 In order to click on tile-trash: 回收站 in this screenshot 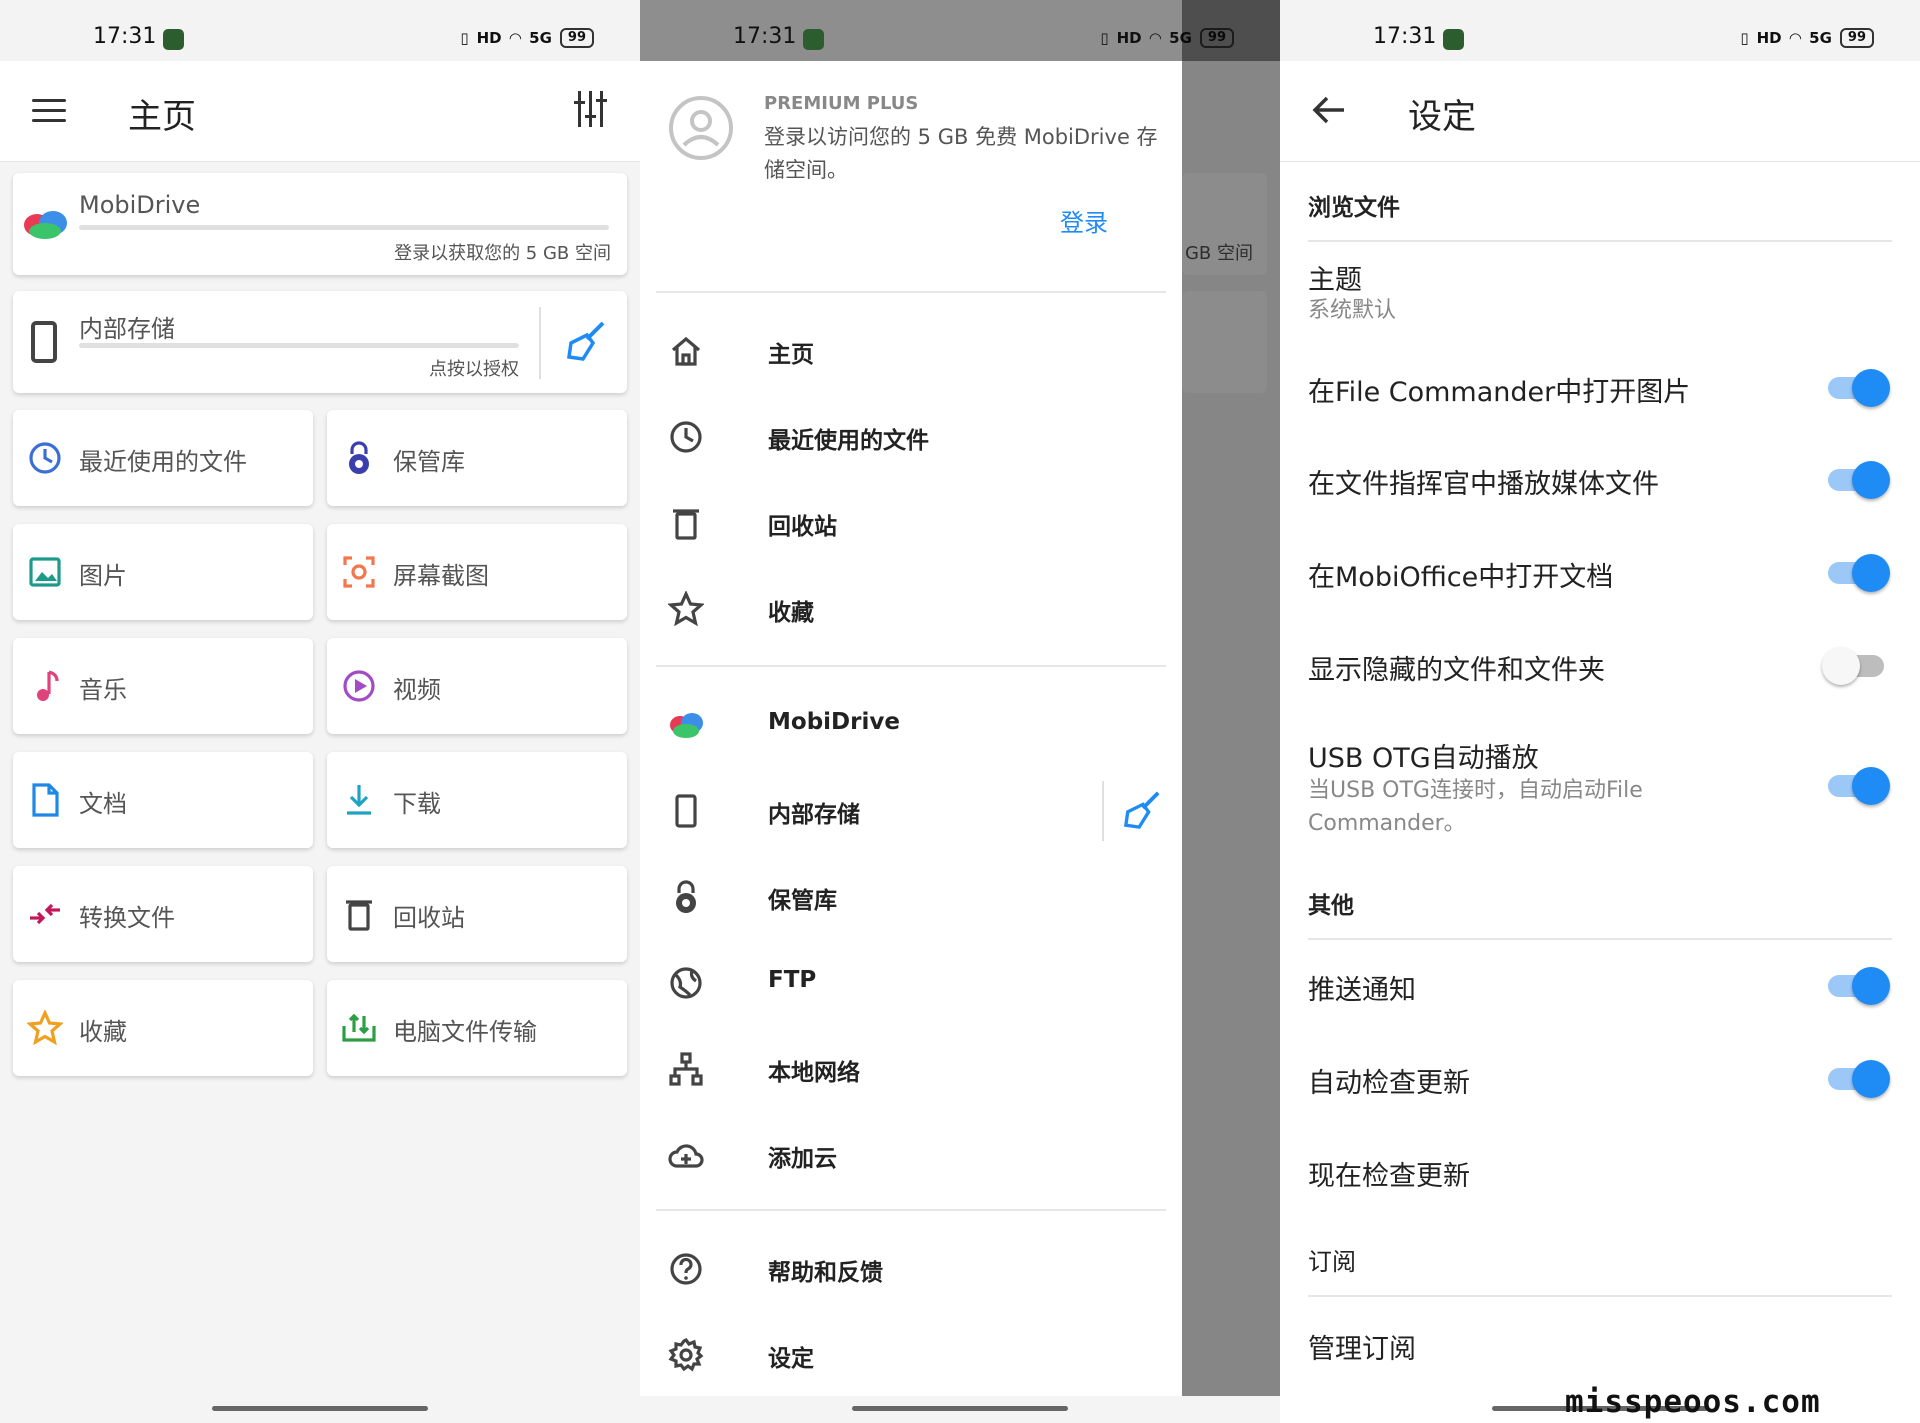, I will do `click(477, 914)`.